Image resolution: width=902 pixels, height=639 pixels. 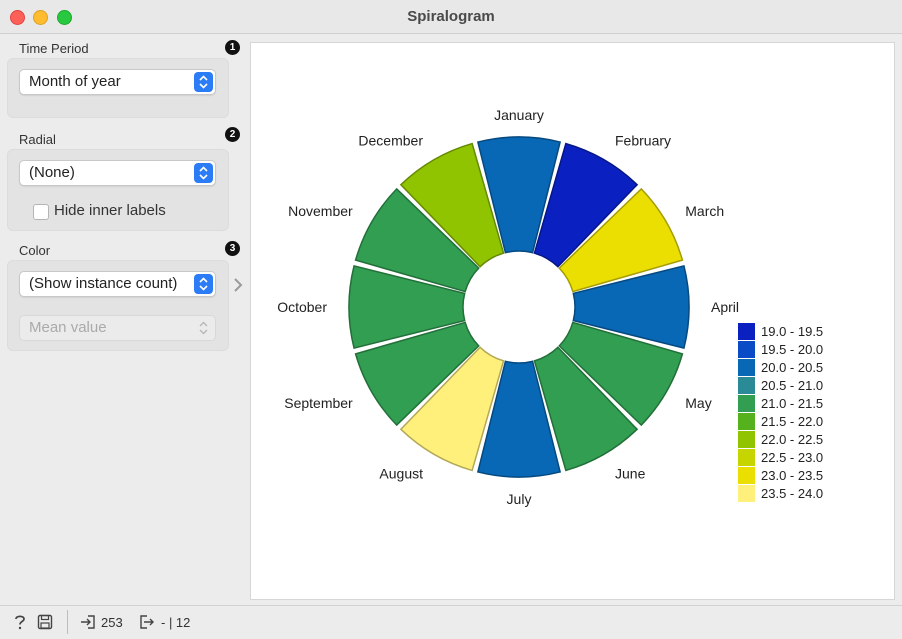 I want to click on radial-value: (None), so click(x=52, y=172).